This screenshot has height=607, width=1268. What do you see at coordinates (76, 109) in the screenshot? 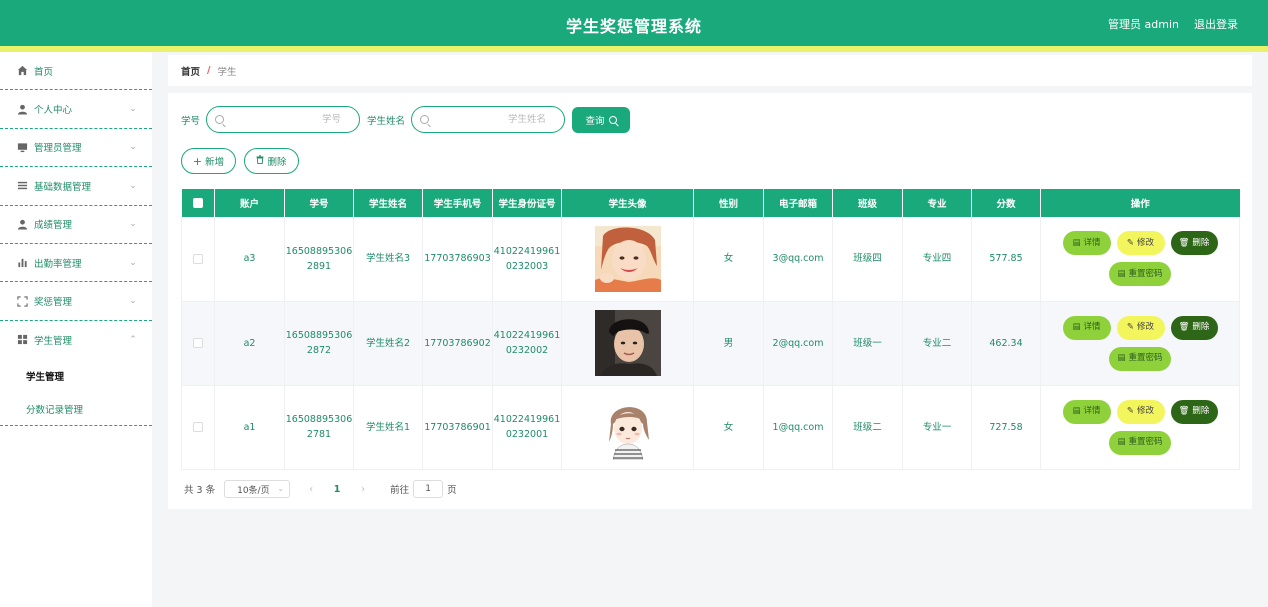
I see `sidebar-item-profile: 个人中心 ⌄` at bounding box center [76, 109].